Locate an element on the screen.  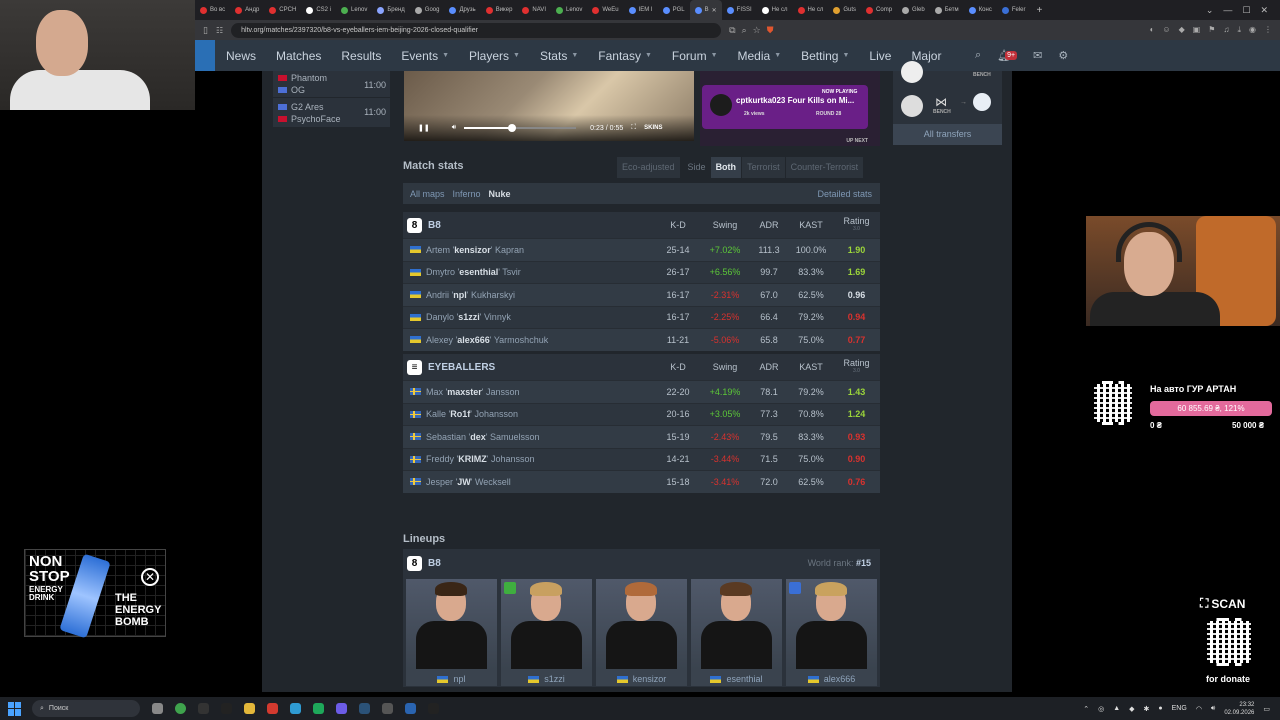
app-tray-icon: ▲ is located at coordinates (1116, 708).